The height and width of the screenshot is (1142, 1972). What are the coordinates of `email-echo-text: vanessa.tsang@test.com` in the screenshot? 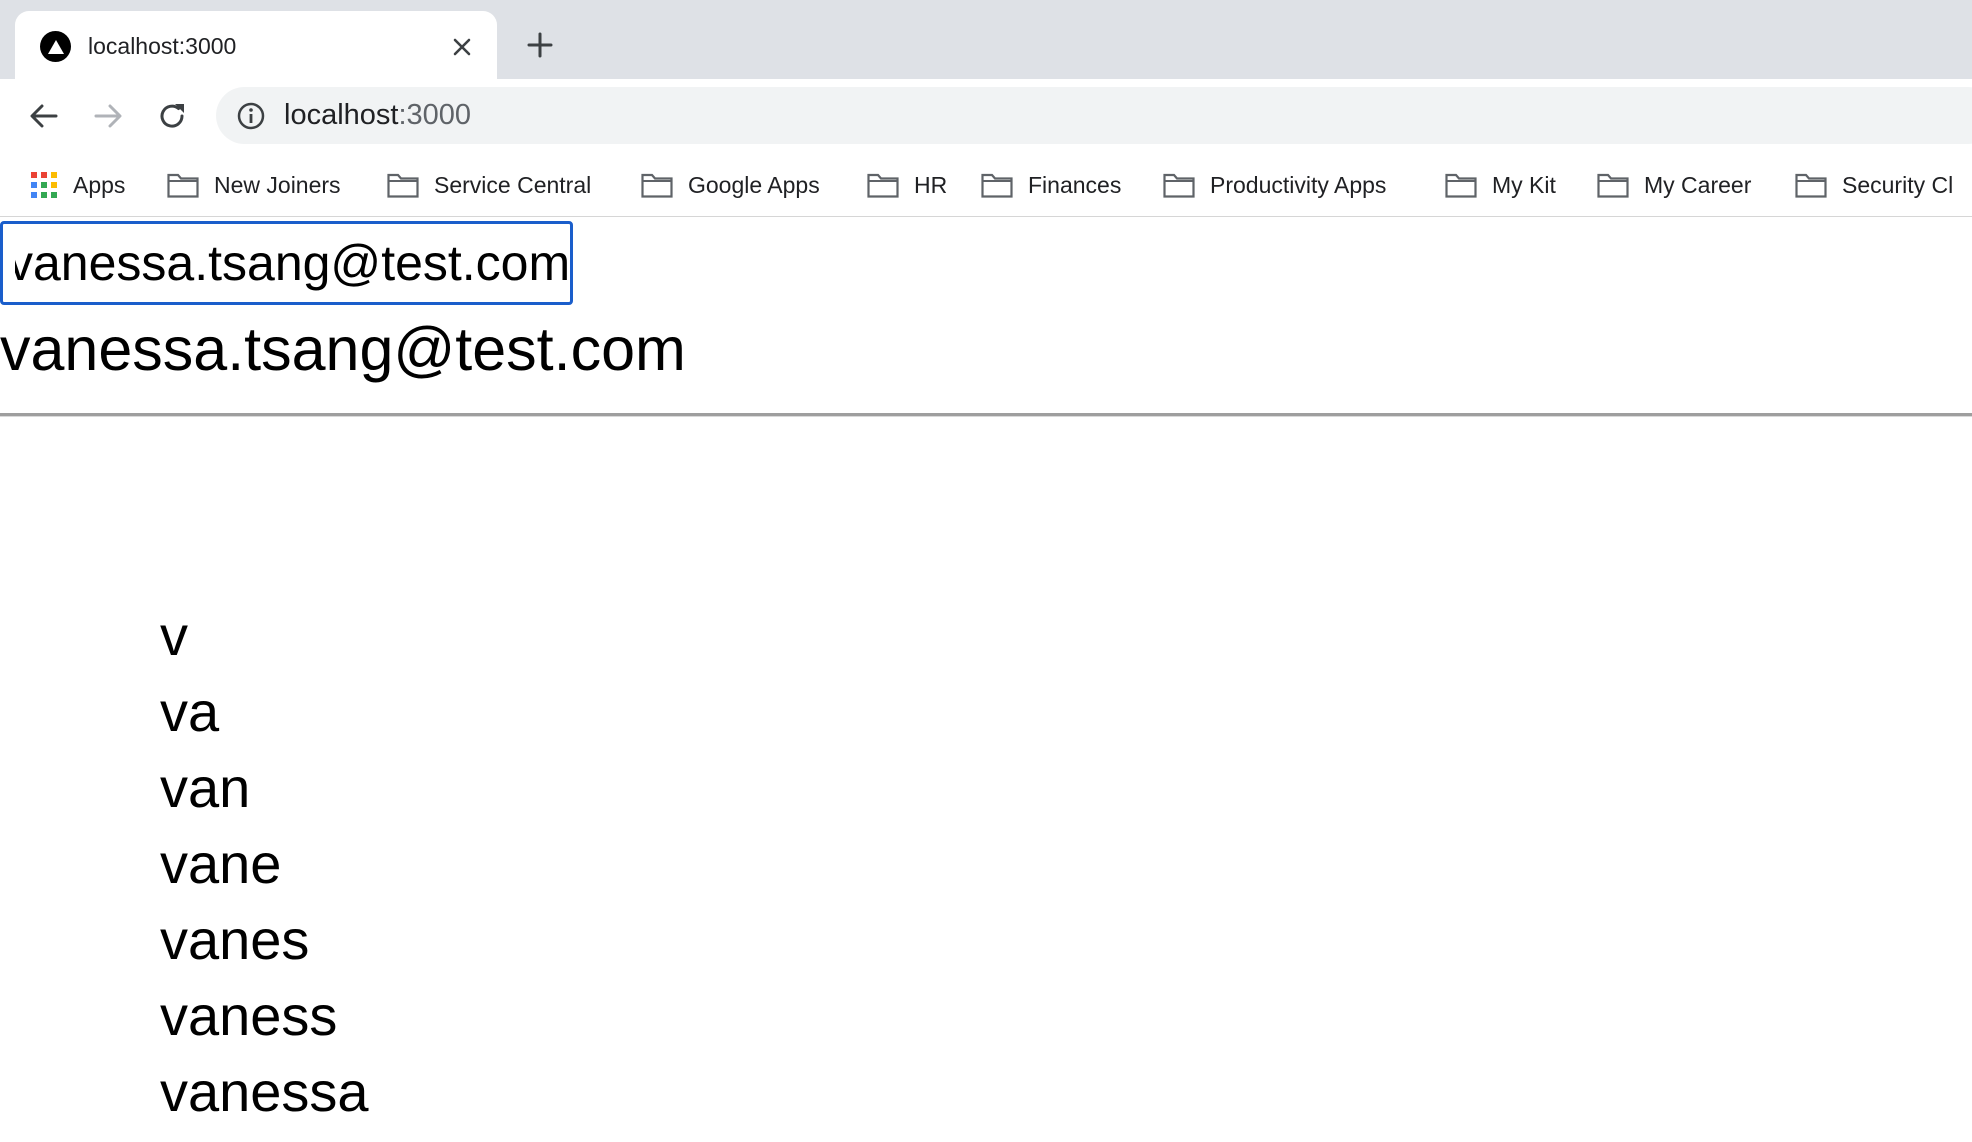 It's located at (343, 349).